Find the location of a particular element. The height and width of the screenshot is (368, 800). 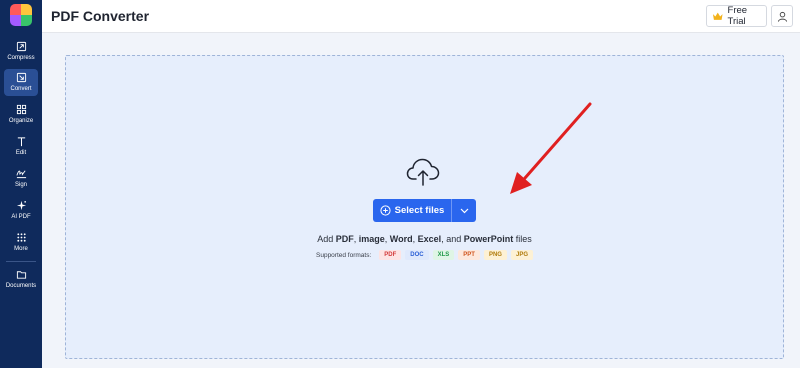

user-icon is located at coordinates (782, 16).